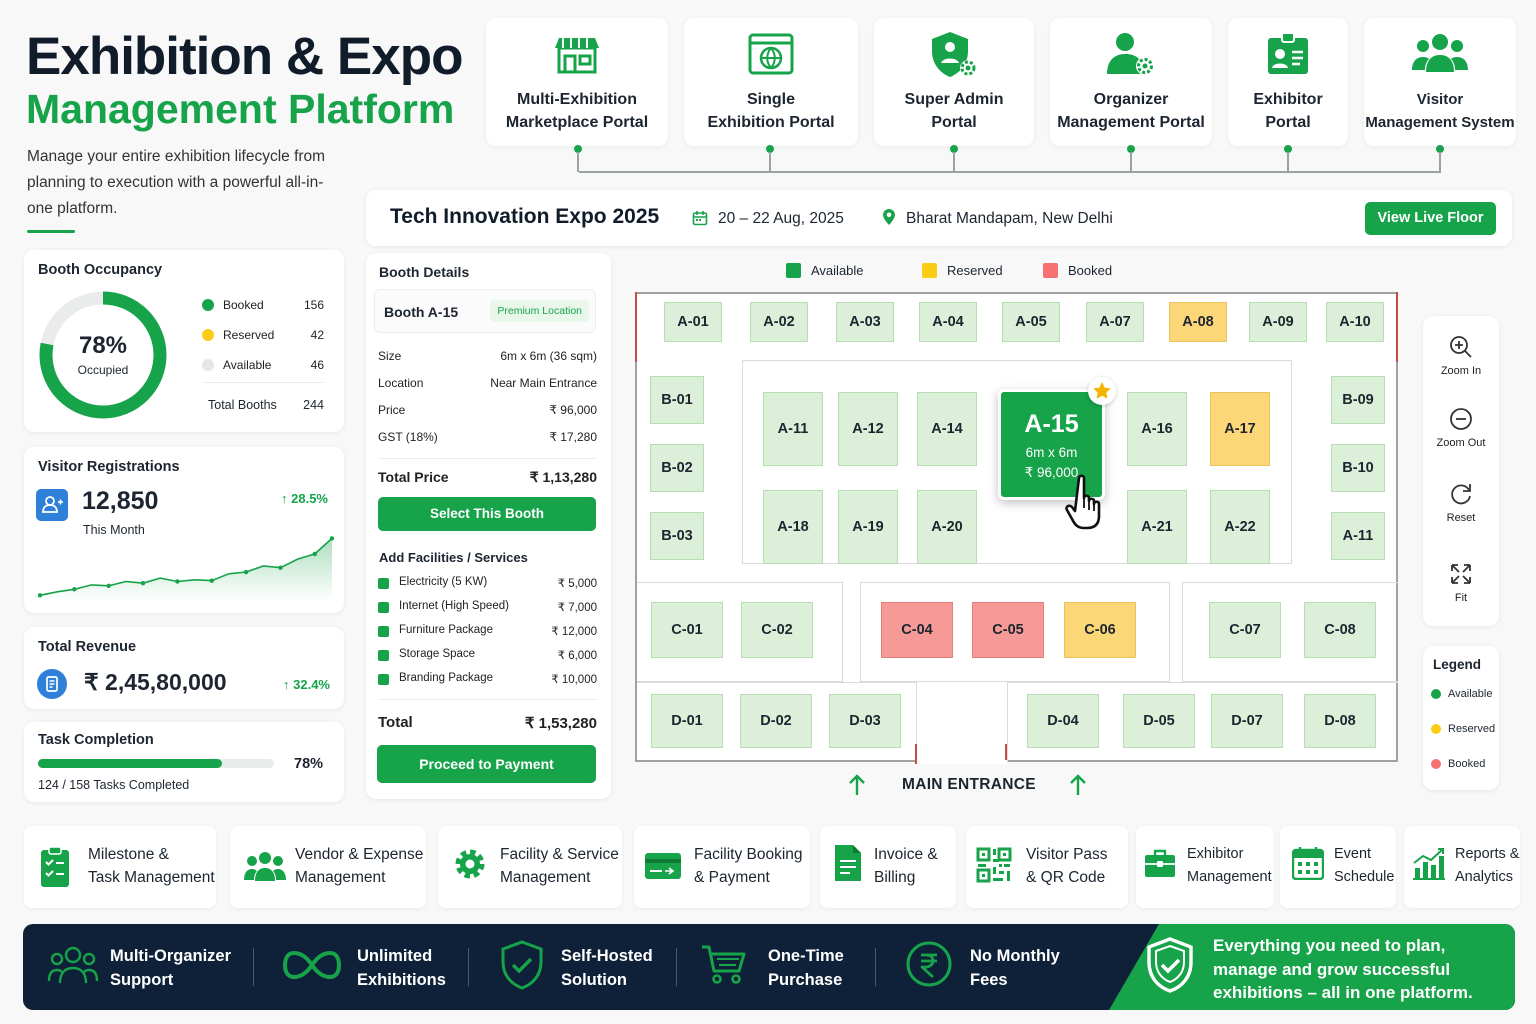 The image size is (1536, 1024). What do you see at coordinates (1157, 527) in the screenshot?
I see `booth-a-21: A-21` at bounding box center [1157, 527].